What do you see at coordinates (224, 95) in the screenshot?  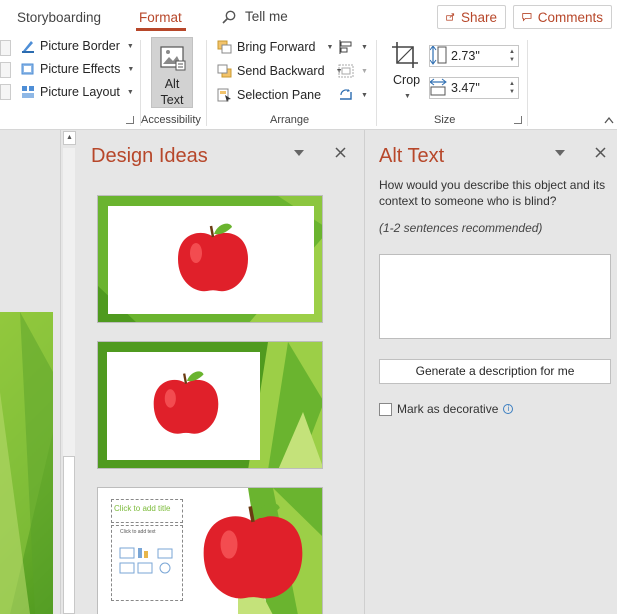 I see `selection-pane-icon` at bounding box center [224, 95].